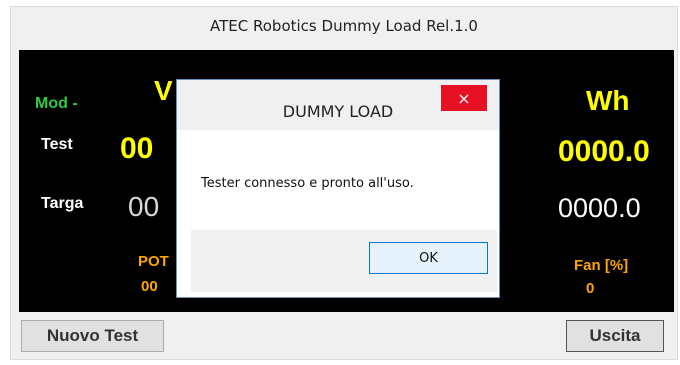 The width and height of the screenshot is (680, 365). I want to click on uscita-button: Uscita, so click(615, 336).